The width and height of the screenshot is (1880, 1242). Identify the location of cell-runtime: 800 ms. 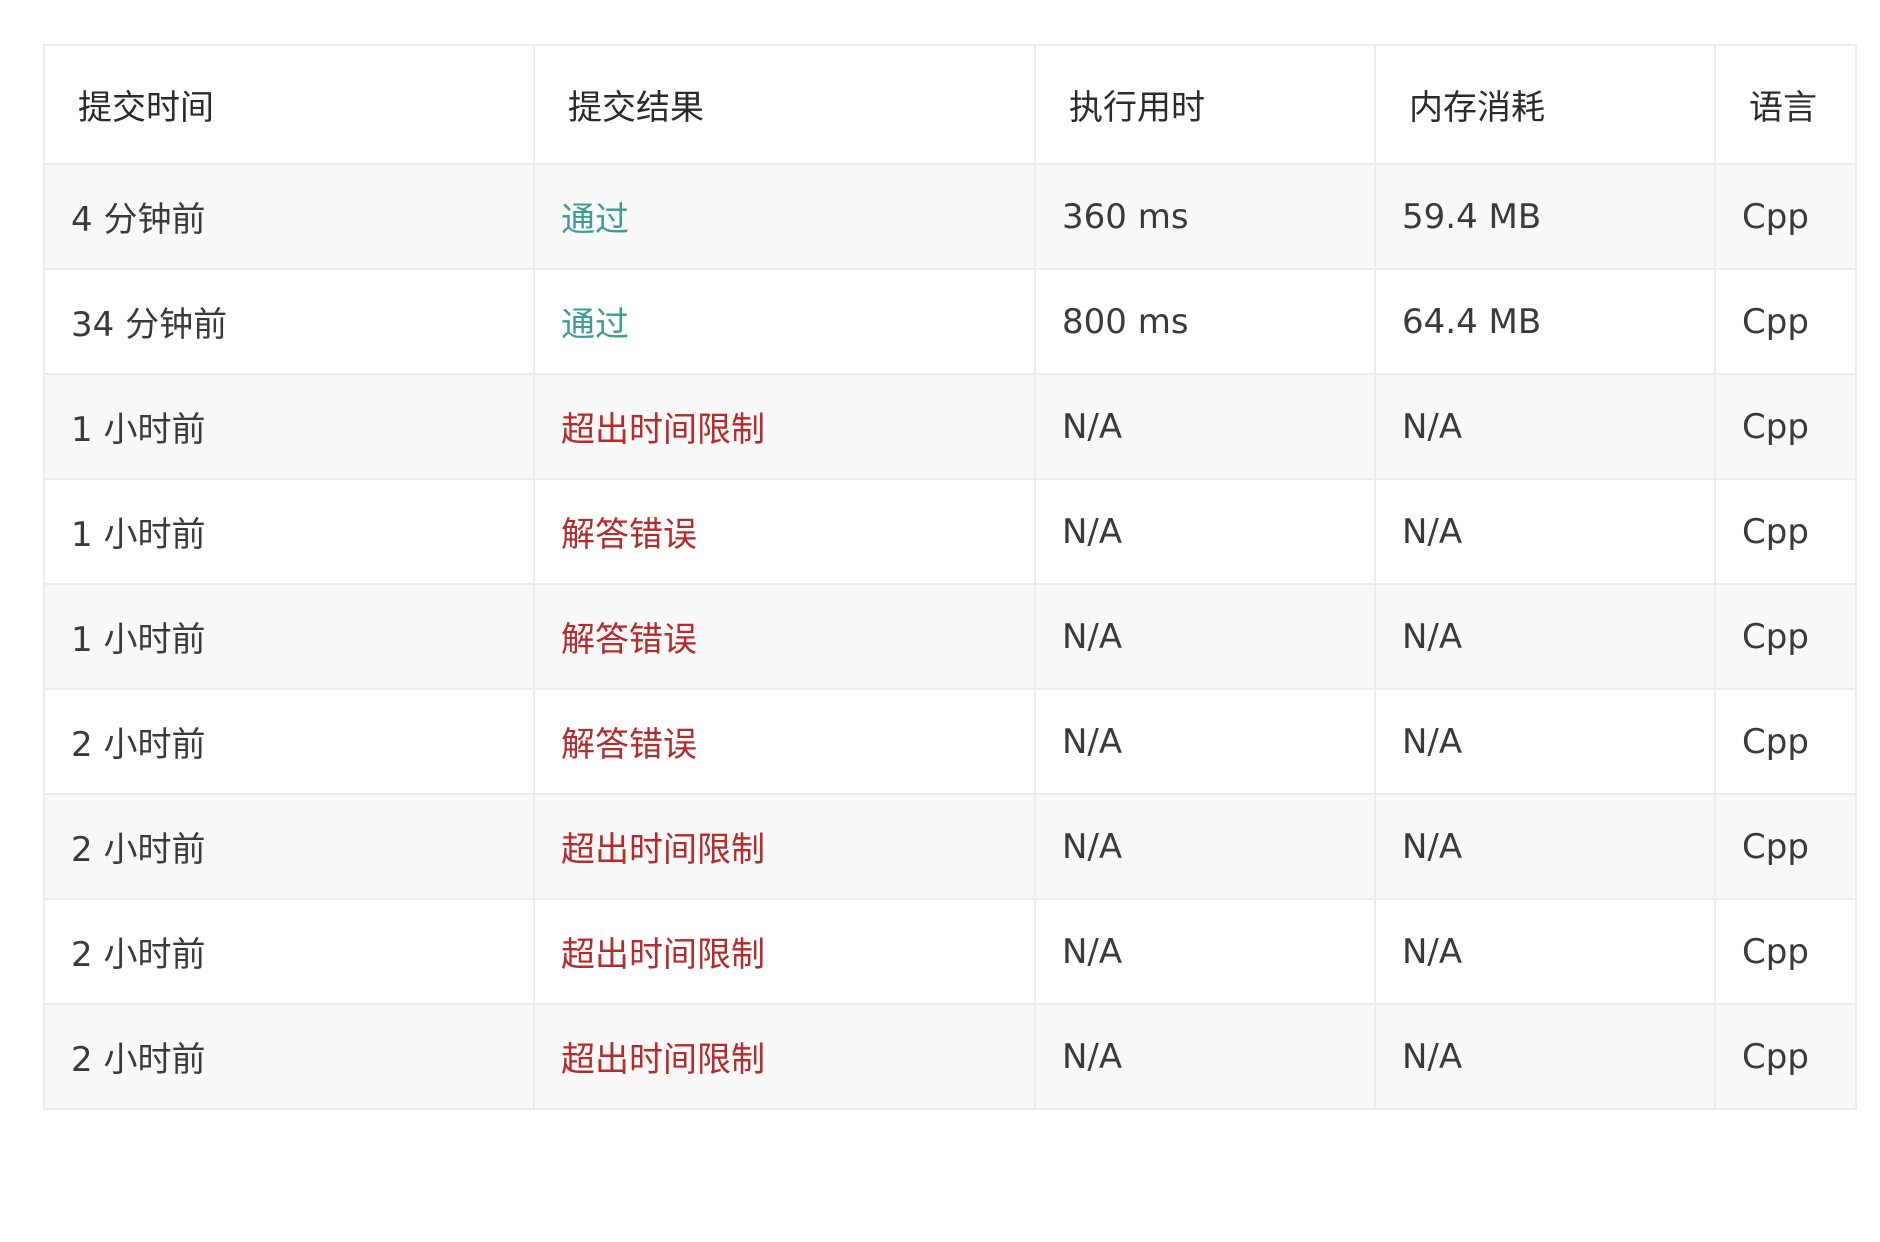
(1205, 321).